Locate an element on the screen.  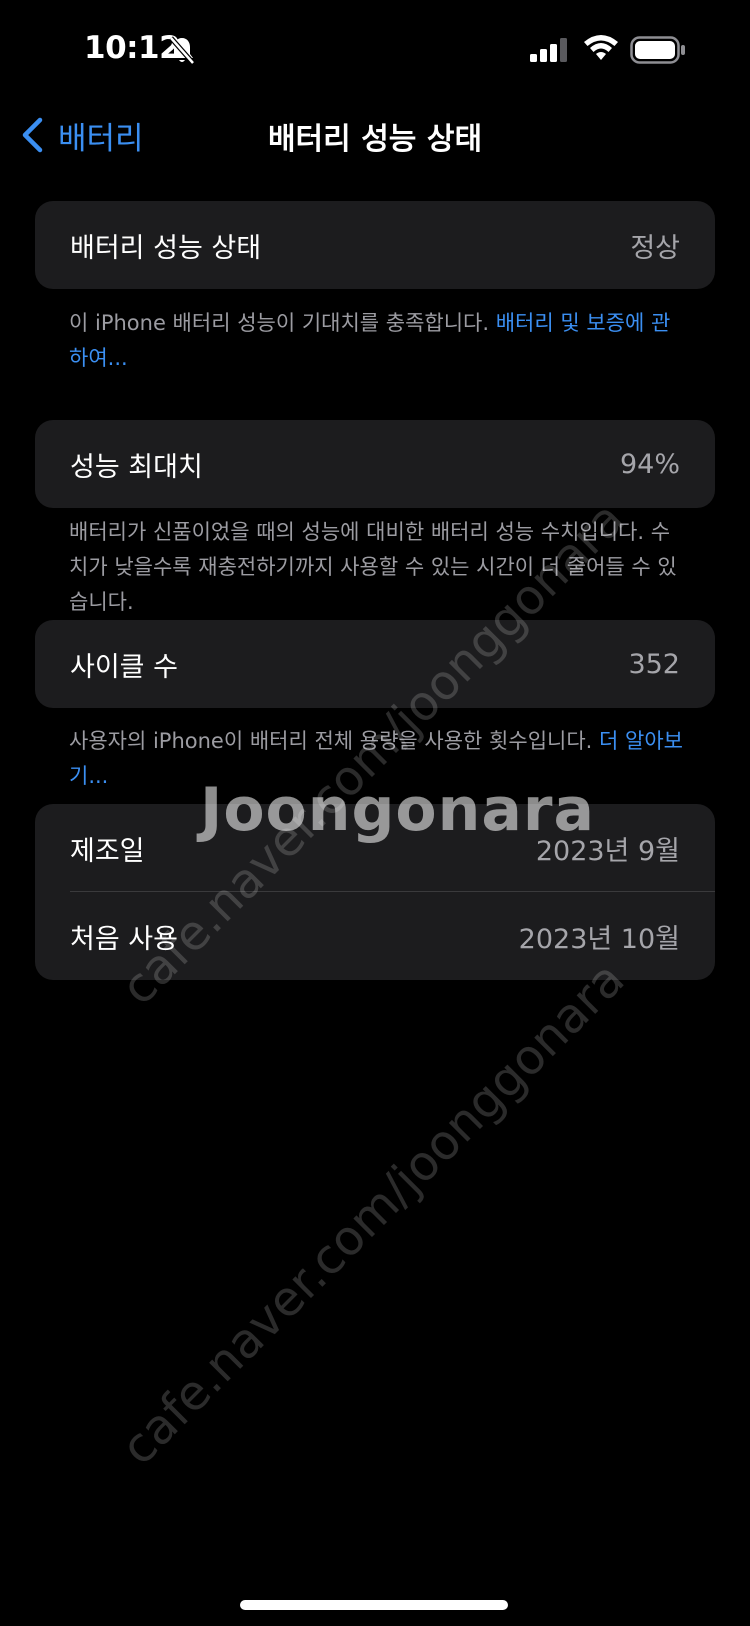
battery-health-card: 배터리 성능 상태 정상 is located at coordinates (375, 245).